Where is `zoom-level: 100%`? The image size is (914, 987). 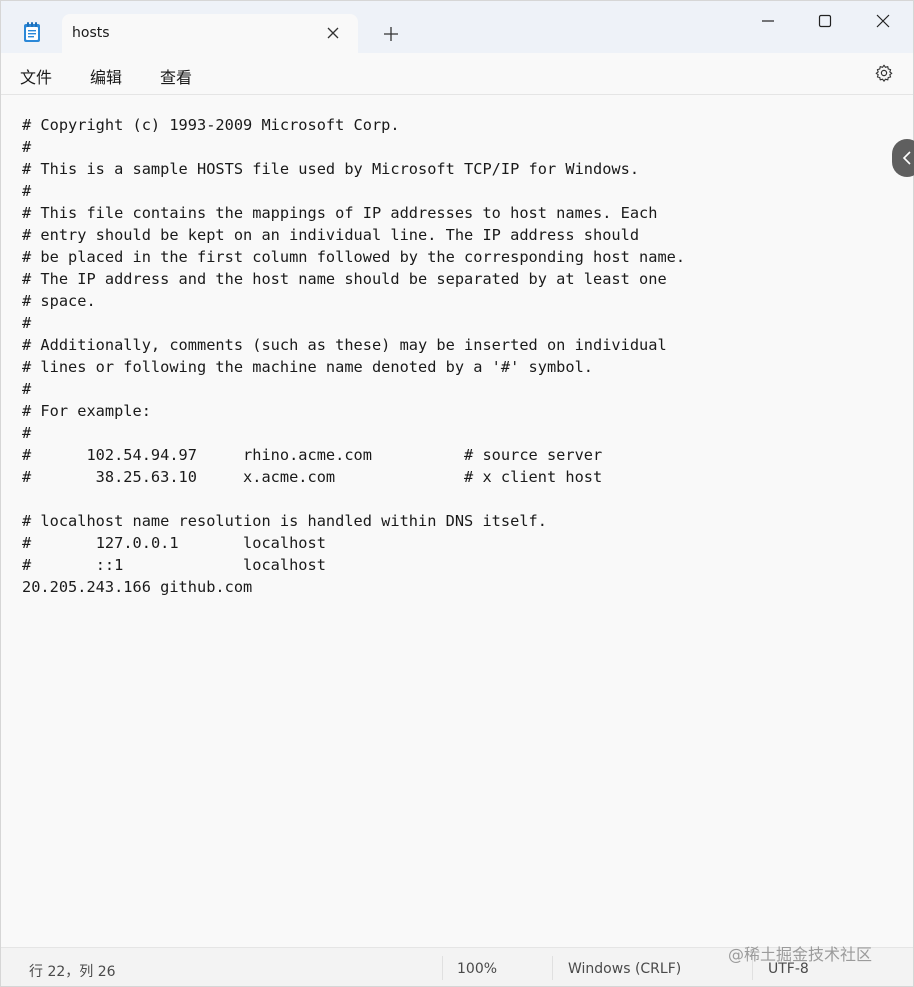
zoom-level: 100% is located at coordinates (477, 969).